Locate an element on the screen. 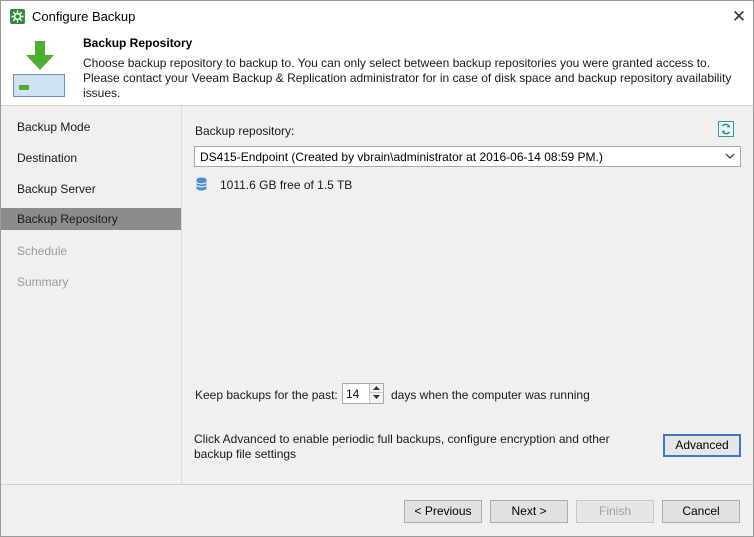 This screenshot has width=754, height=537. refresh-icon is located at coordinates (726, 129).